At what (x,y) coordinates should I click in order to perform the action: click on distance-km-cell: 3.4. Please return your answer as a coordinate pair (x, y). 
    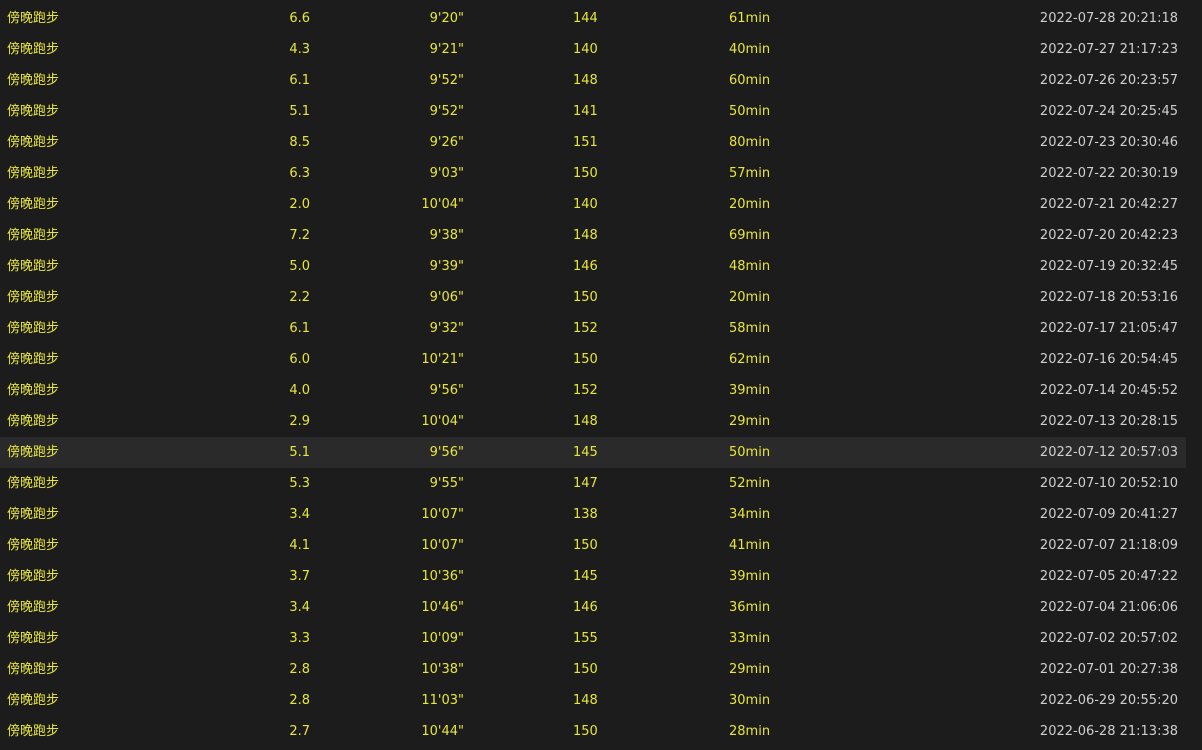
    Looking at the image, I should click on (299, 514).